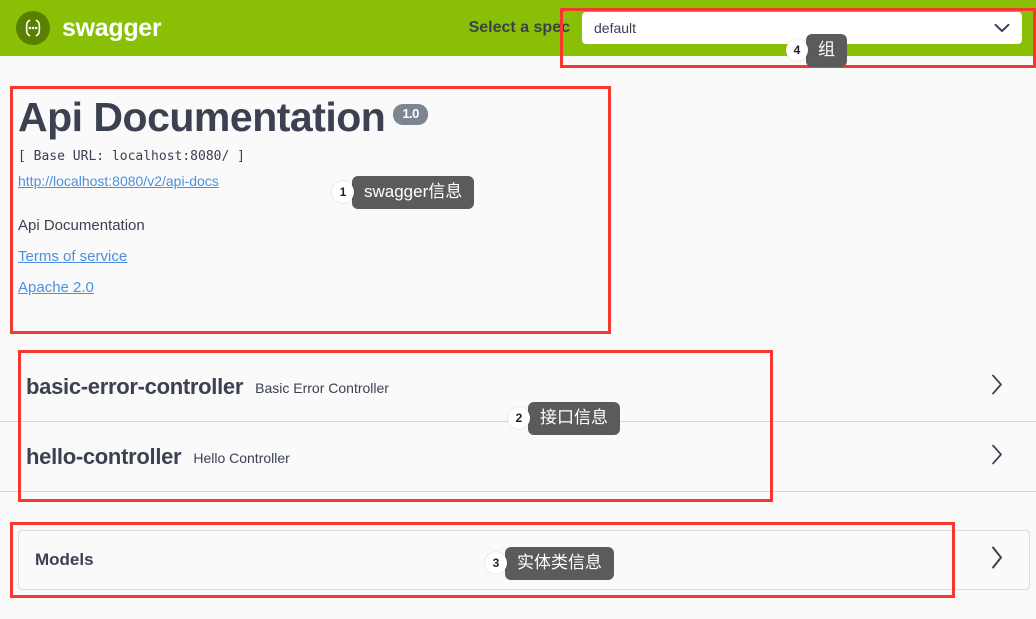  Describe the element at coordinates (797, 50) in the screenshot. I see `callout-number: 4` at that location.